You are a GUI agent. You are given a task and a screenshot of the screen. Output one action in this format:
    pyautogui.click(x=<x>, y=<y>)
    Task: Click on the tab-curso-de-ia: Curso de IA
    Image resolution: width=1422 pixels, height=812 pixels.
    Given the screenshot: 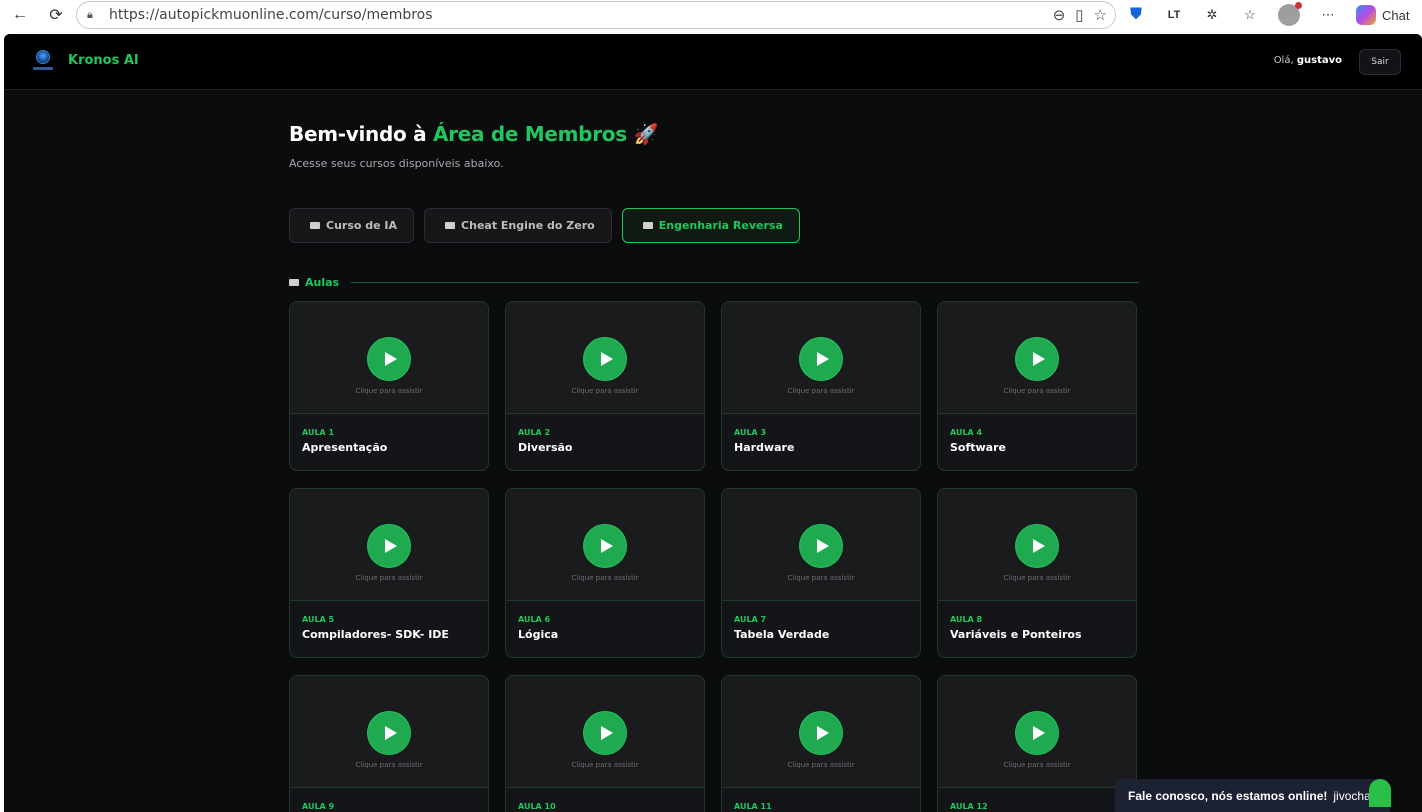 What is the action you would take?
    pyautogui.click(x=352, y=225)
    